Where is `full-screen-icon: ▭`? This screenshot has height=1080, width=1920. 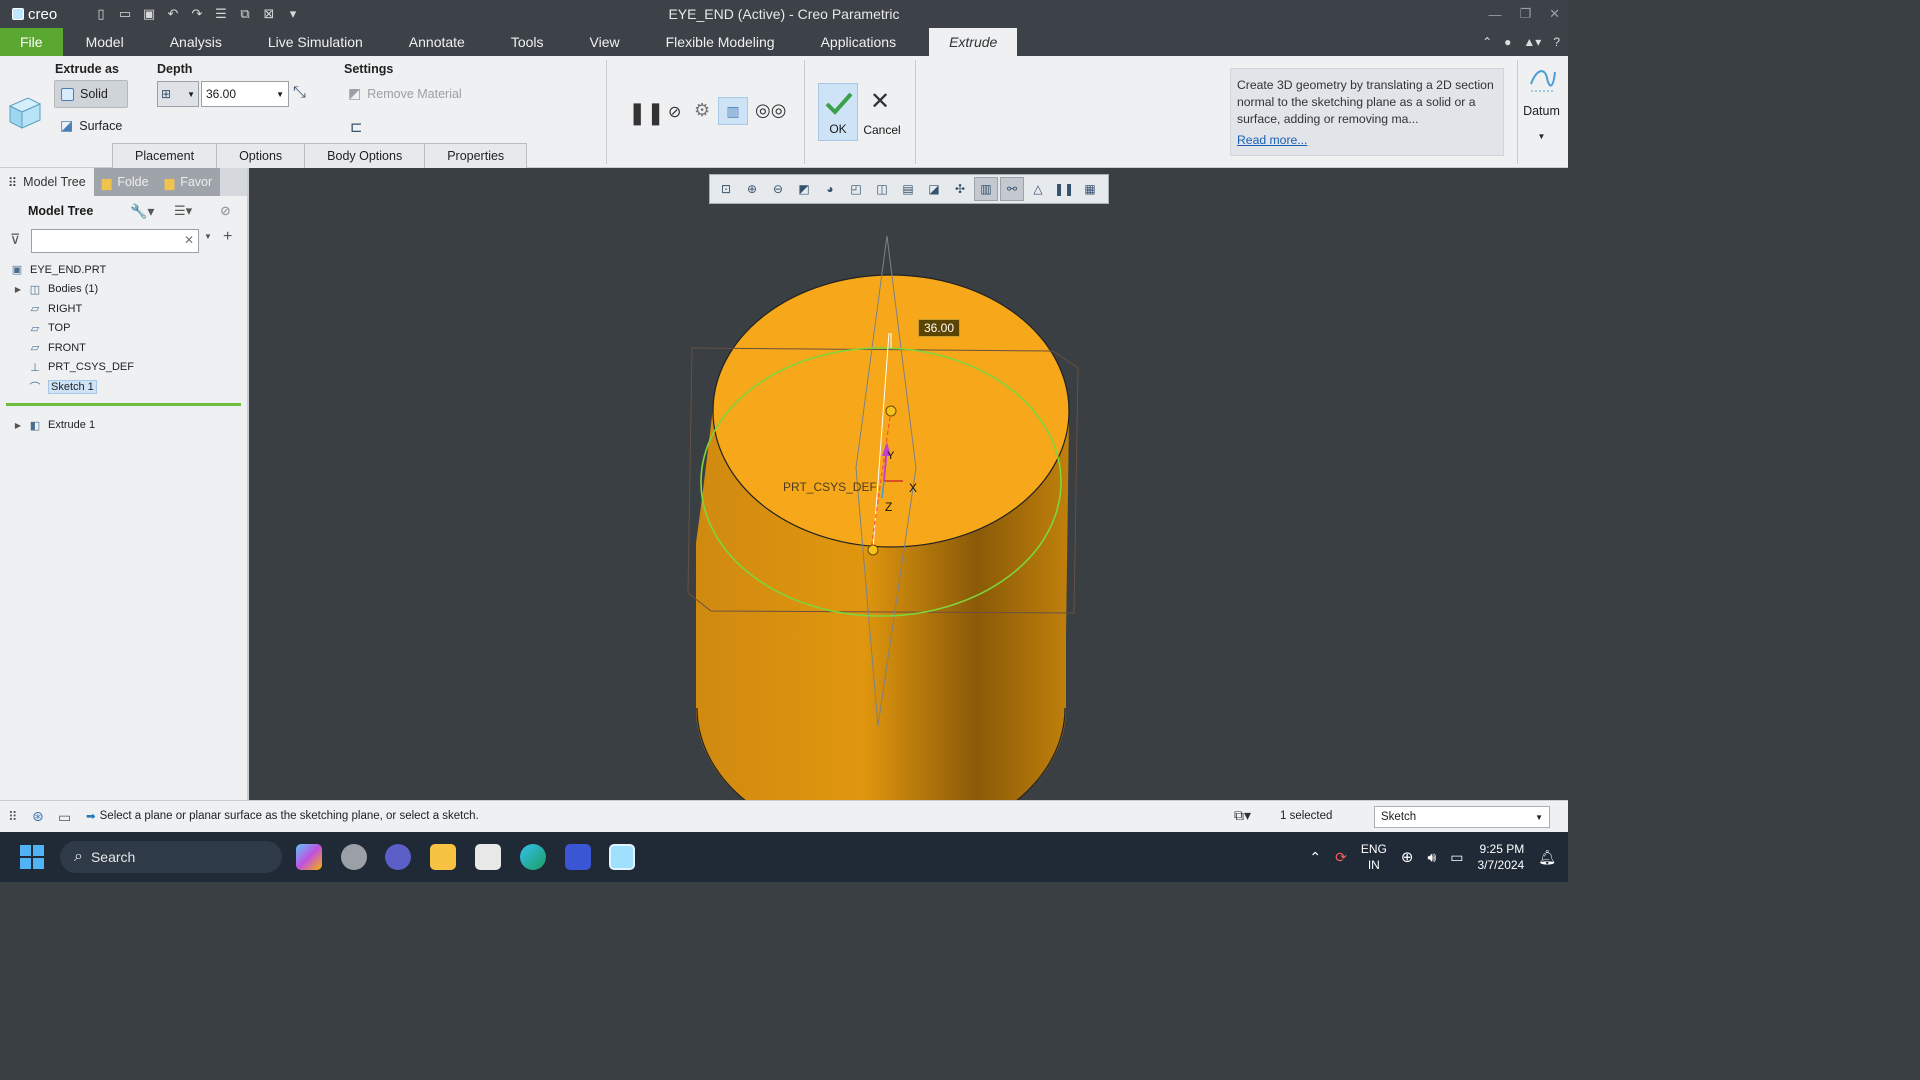
full-screen-icon: ▭ is located at coordinates (64, 817).